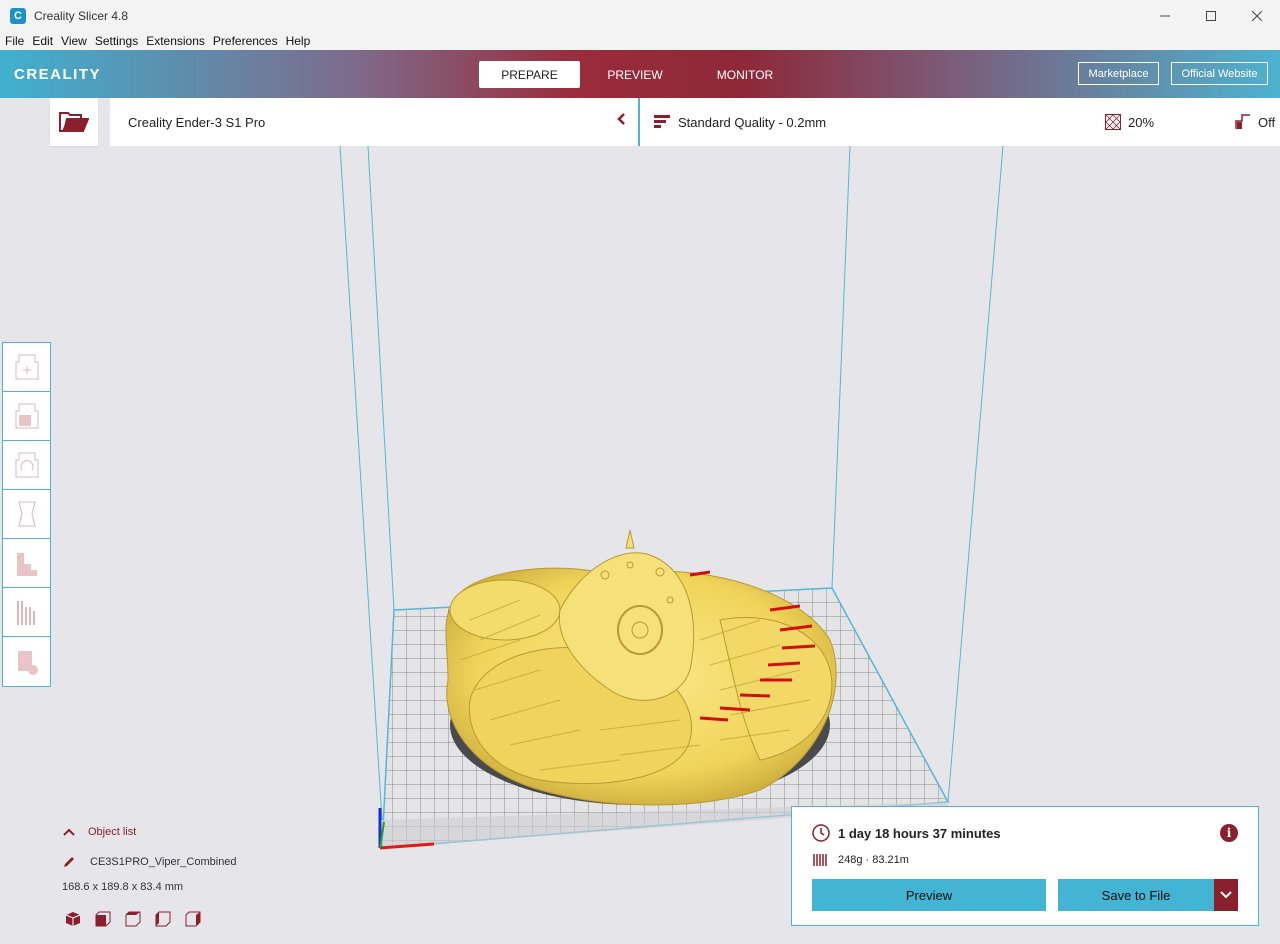  Describe the element at coordinates (641, 667) in the screenshot. I see `viper-model` at that location.